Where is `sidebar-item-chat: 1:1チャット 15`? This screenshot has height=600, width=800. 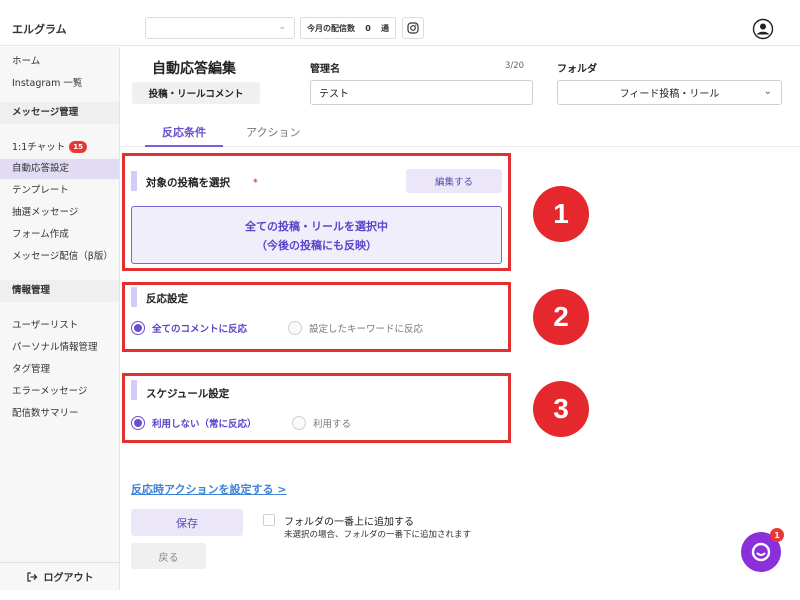 sidebar-item-chat: 1:1チャット 15 is located at coordinates (59, 148).